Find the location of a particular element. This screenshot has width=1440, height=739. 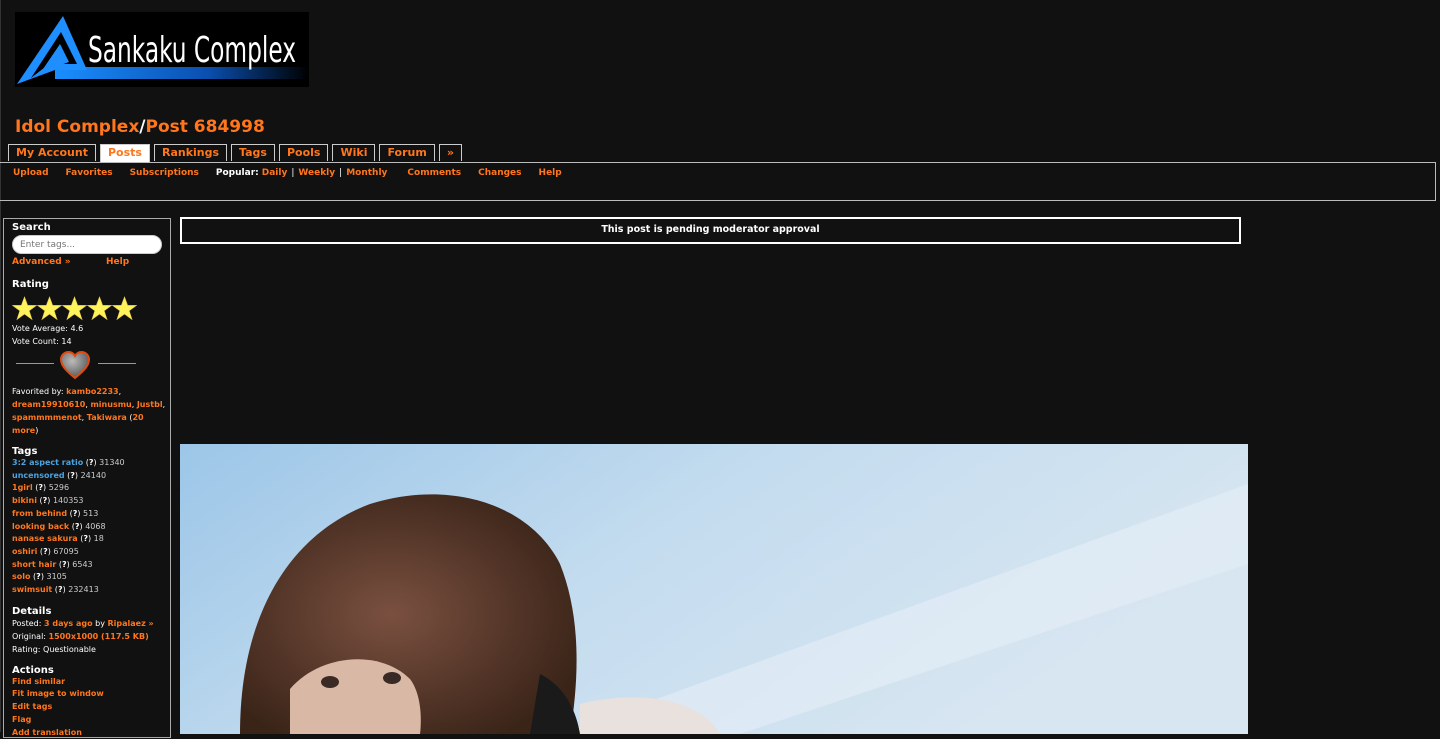

subnav-favorites: Favorites is located at coordinates (89, 173).